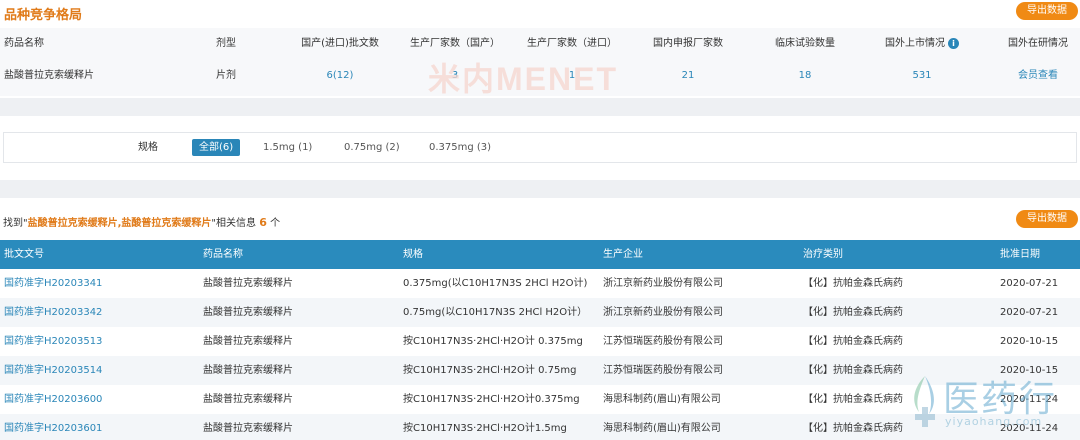  Describe the element at coordinates (922, 76) in the screenshot. I see `cell-foreign-market: 531` at that location.